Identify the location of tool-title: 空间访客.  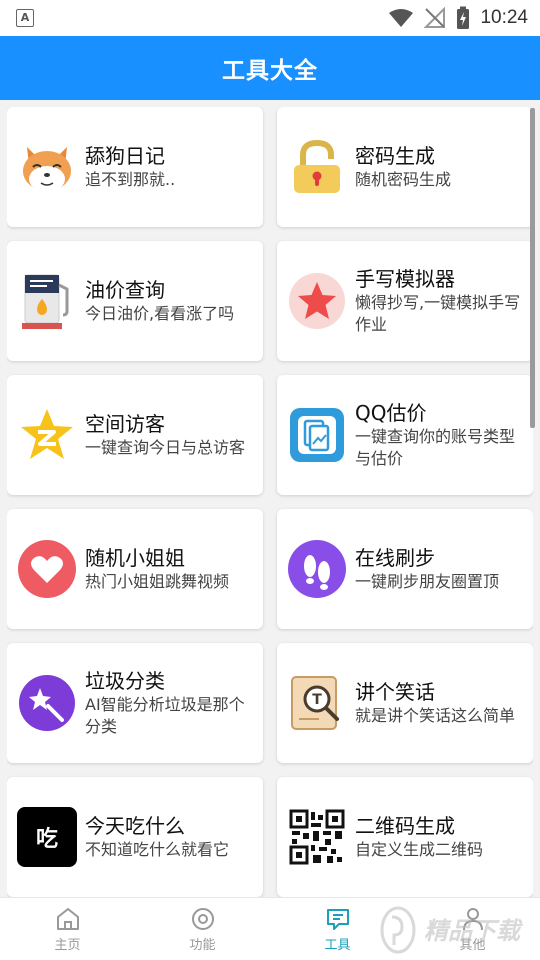
(125, 424).